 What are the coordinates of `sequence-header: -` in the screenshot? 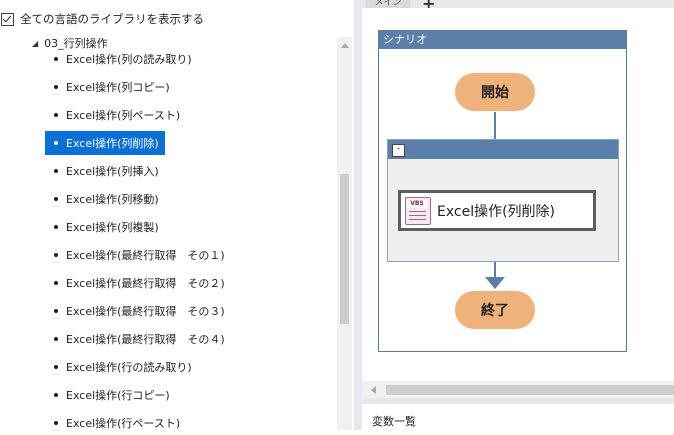 It's located at (503, 149).